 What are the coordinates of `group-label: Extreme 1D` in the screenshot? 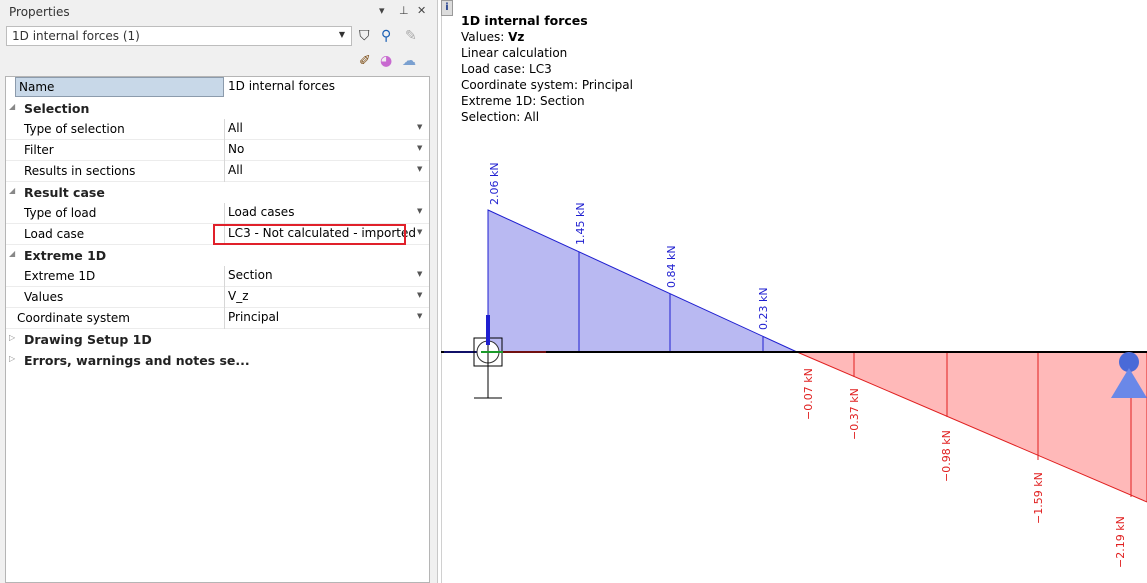 It's located at (65, 255).